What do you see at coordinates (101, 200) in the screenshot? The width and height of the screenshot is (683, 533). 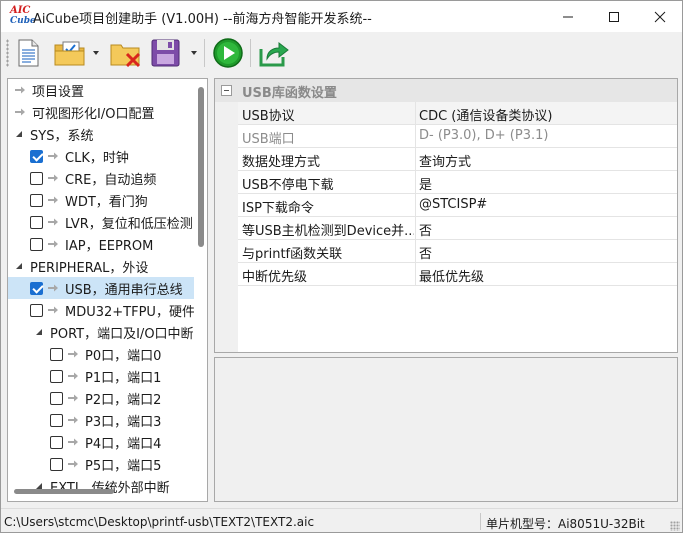 I see `tree-item: WDT，看门狗` at bounding box center [101, 200].